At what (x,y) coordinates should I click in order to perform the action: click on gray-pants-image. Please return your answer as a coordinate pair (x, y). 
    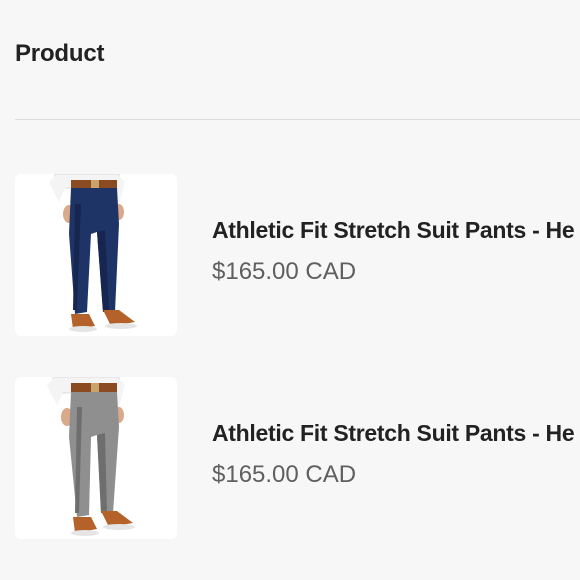
    Looking at the image, I should click on (91, 456).